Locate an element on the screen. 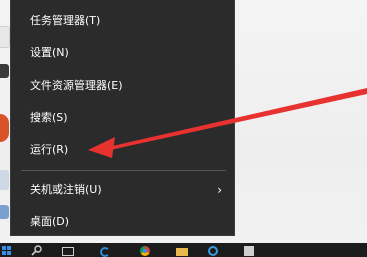 Image resolution: width=367 pixels, height=257 pixels. chevron-right-icon: › is located at coordinates (219, 190).